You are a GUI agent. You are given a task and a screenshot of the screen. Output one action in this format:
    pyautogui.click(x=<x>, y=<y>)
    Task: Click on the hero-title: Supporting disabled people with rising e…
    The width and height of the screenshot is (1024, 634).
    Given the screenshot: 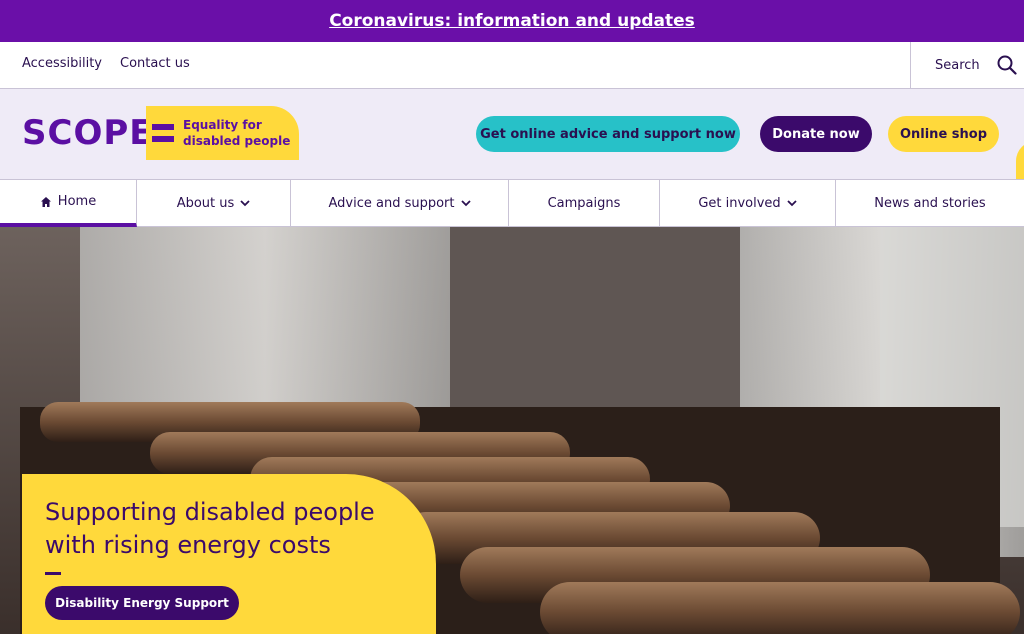 What is the action you would take?
    pyautogui.click(x=210, y=528)
    